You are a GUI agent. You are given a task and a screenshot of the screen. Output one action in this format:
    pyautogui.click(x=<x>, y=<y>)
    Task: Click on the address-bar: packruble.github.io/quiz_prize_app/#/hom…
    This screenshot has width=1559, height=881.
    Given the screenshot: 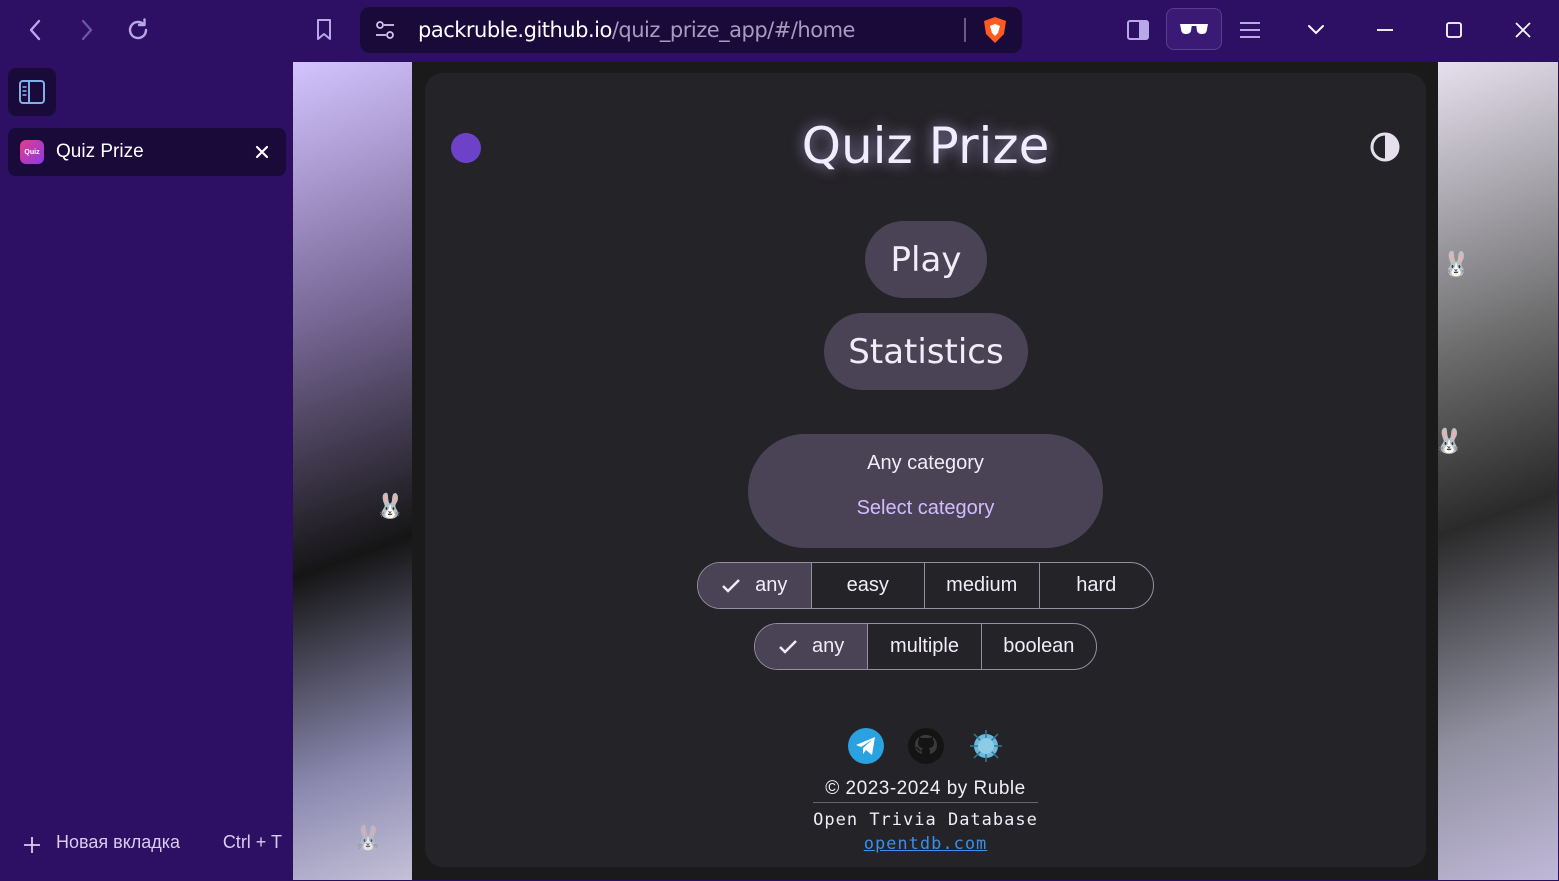 What is the action you would take?
    pyautogui.click(x=691, y=30)
    